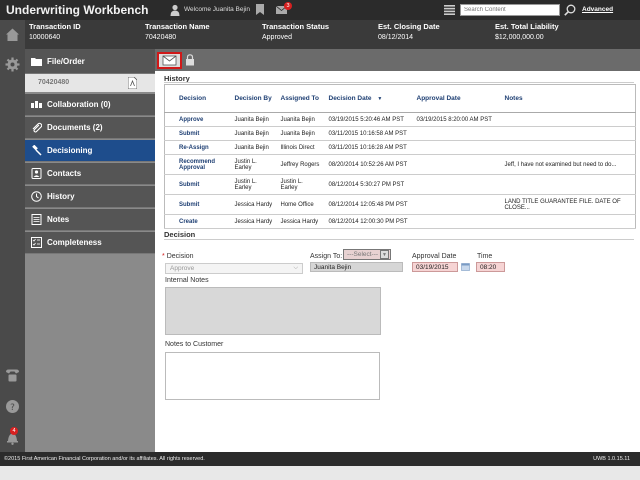 This screenshot has height=480, width=640. I want to click on cell-to: Home Office, so click(300, 204).